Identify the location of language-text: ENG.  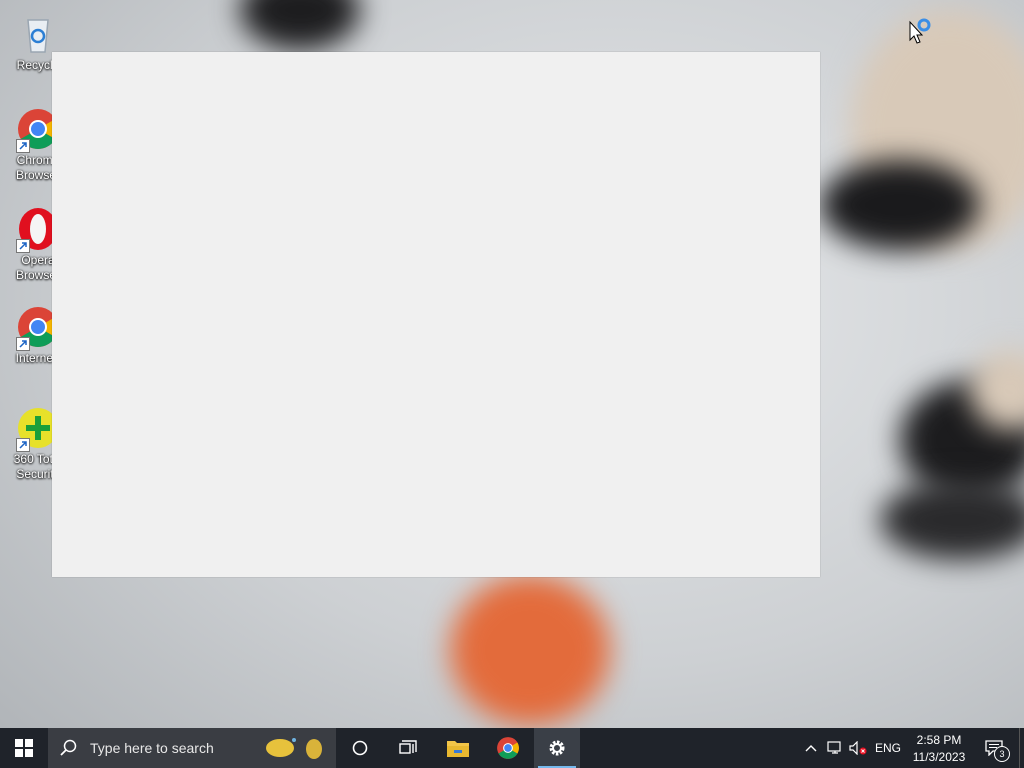
(887, 748).